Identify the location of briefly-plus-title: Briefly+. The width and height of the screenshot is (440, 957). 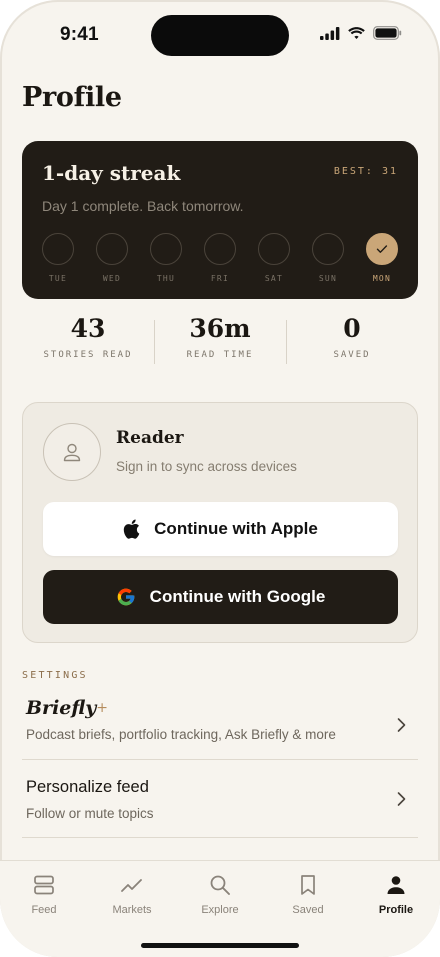
(67, 708).